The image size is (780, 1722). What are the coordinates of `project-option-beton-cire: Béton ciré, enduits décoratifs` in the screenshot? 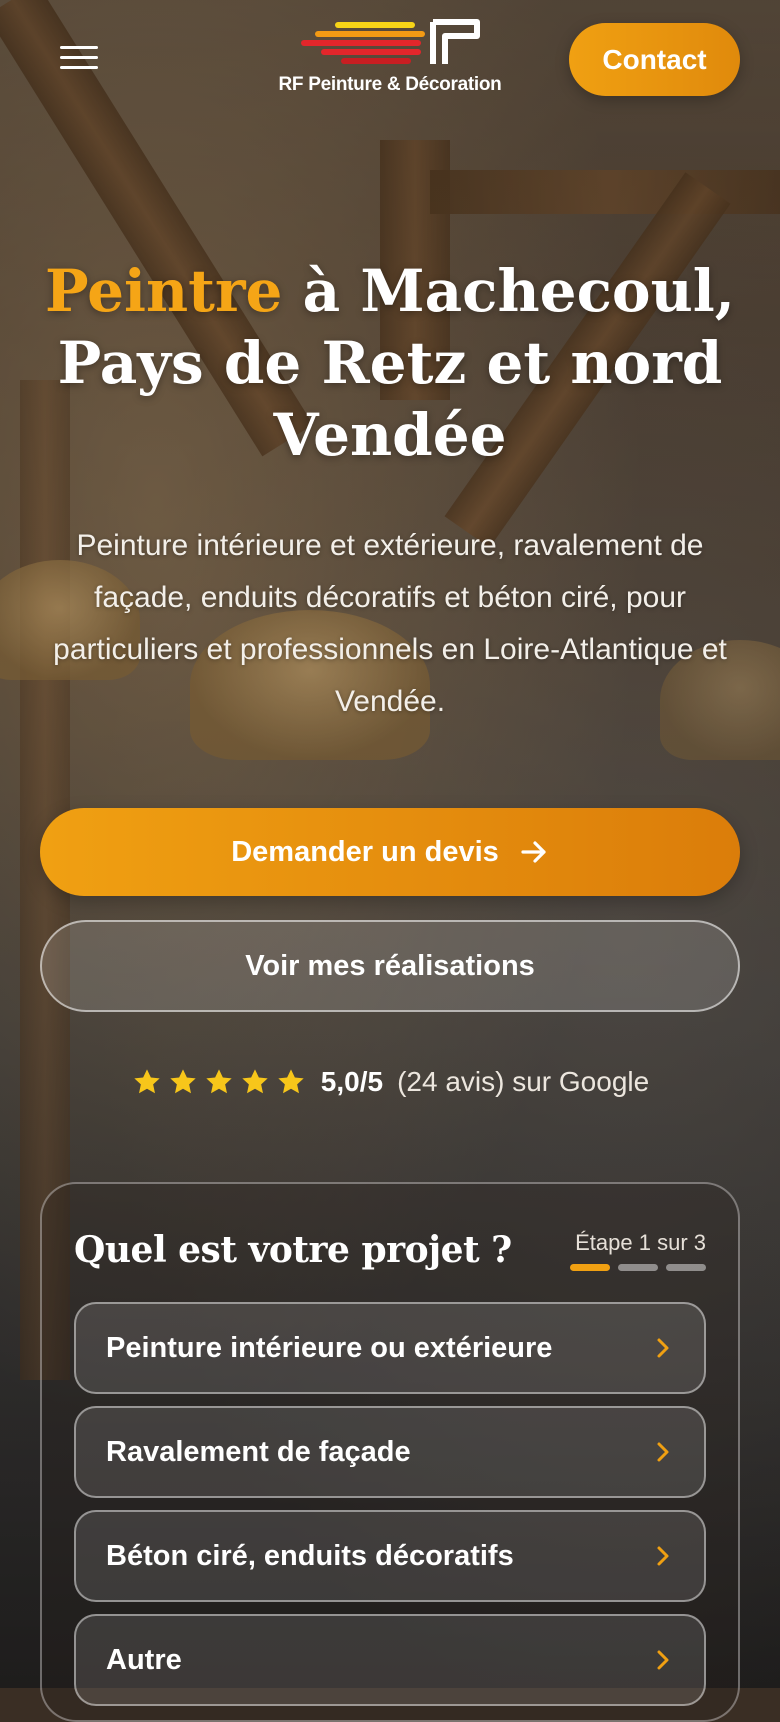 It's located at (390, 1556).